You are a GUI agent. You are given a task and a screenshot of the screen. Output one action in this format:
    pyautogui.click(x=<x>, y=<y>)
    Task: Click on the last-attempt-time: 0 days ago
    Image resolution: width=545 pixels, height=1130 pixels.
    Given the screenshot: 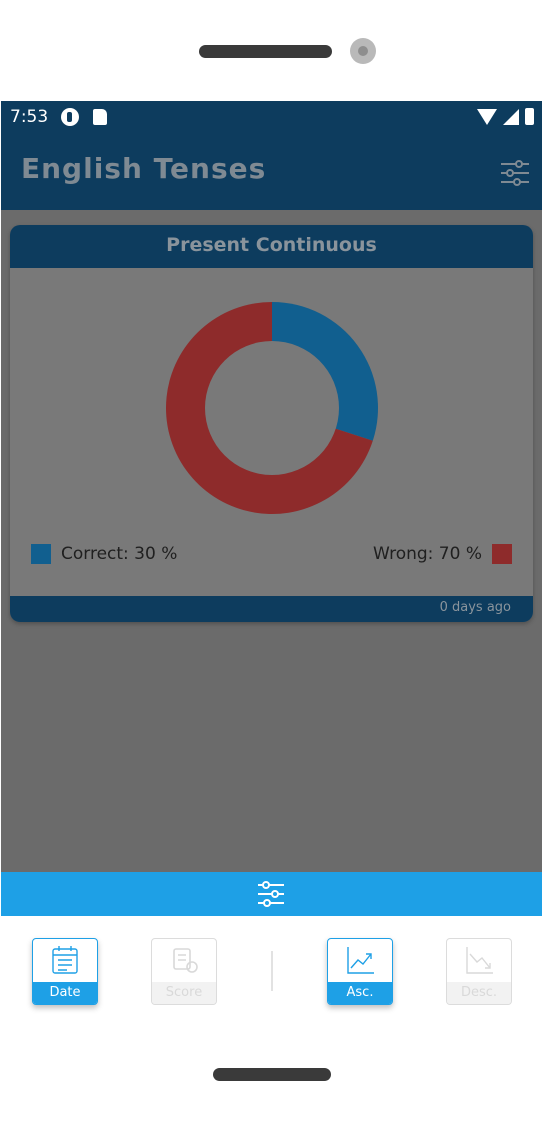 What is the action you would take?
    pyautogui.click(x=475, y=607)
    